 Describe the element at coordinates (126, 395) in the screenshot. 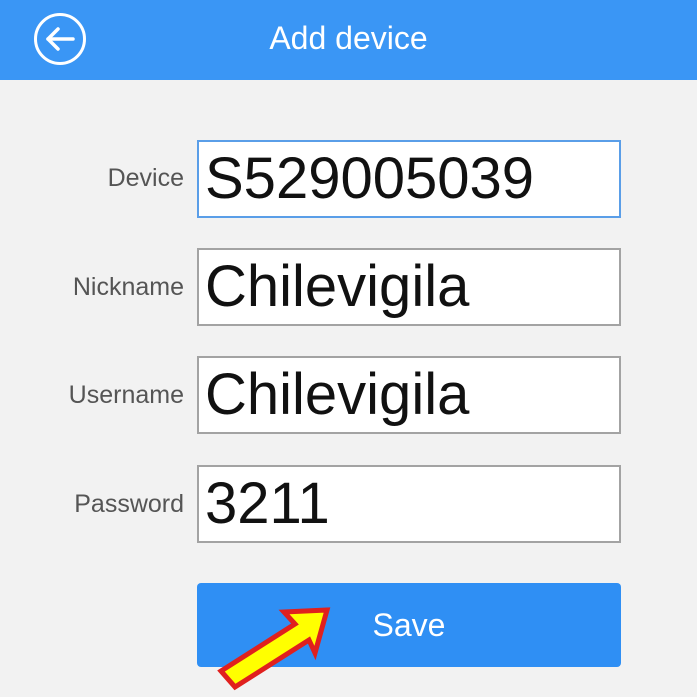

I see `username-label: Username` at that location.